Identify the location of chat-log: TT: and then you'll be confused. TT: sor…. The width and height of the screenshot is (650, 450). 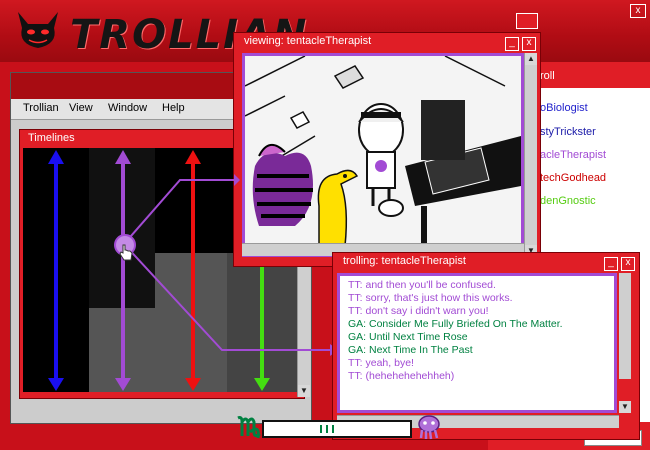
(477, 343).